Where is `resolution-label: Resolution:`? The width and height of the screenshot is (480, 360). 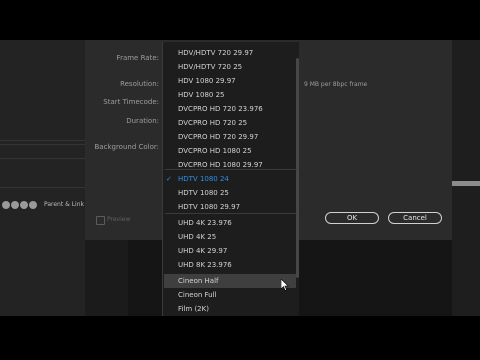
resolution-label: Resolution: is located at coordinates (139, 84).